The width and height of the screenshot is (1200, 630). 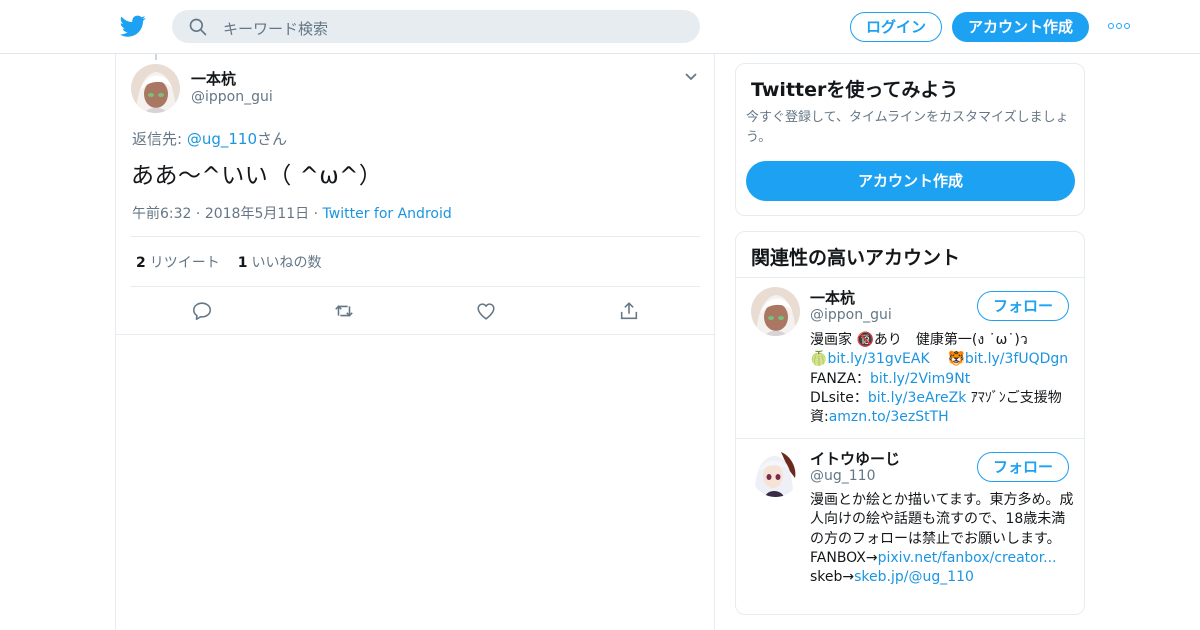 What do you see at coordinates (942, 359) in the screenshot?
I see `bio-links-line: 🍈bit.ly/31gvEAK 🐯bit.ly/3fUQDgn` at bounding box center [942, 359].